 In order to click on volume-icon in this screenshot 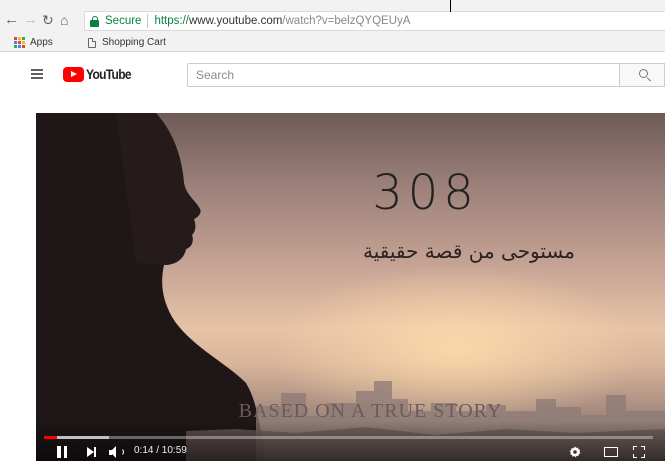, I will do `click(117, 452)`.